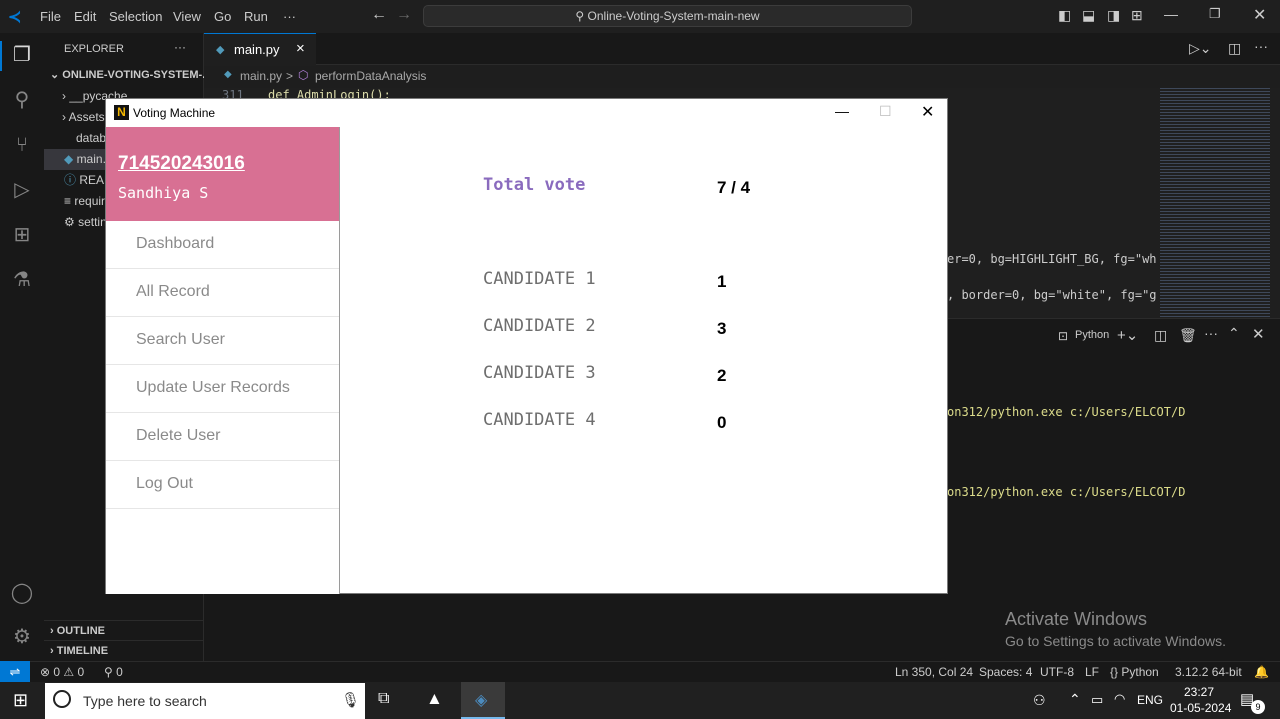 Image resolution: width=1280 pixels, height=719 pixels. Describe the element at coordinates (22, 280) in the screenshot. I see `testing-icon: ⚗` at that location.